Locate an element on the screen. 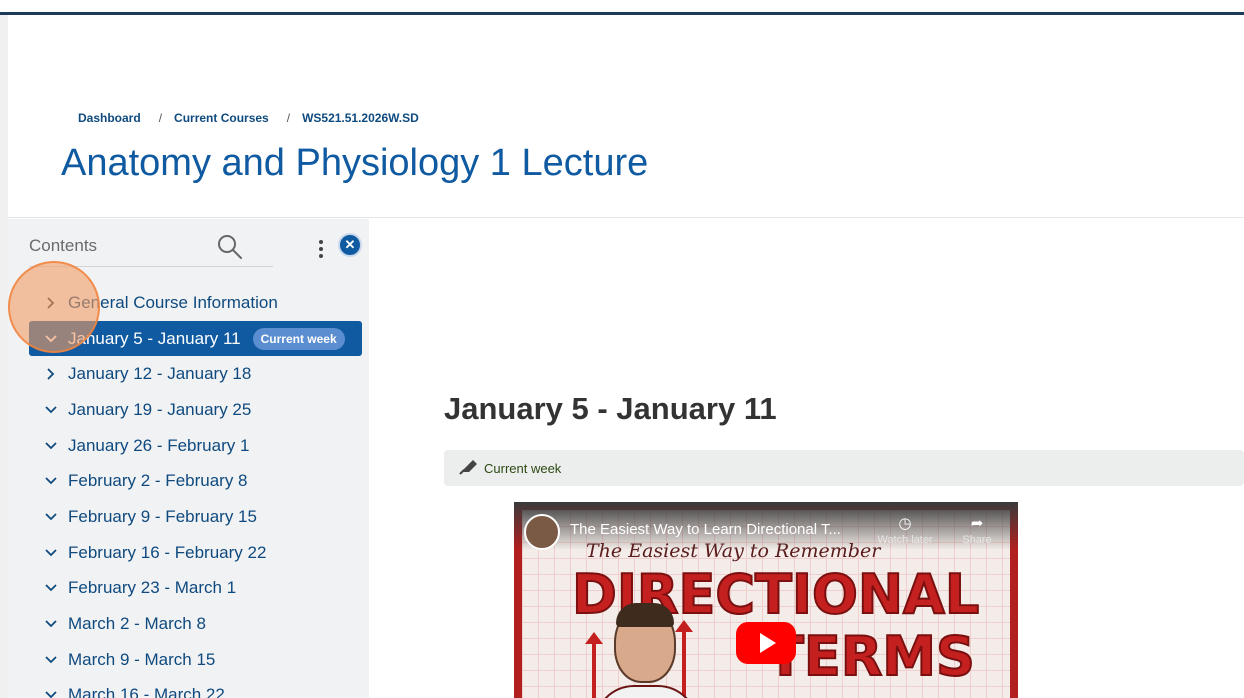 Image resolution: width=1244 pixels, height=698 pixels. play-icon is located at coordinates (768, 643).